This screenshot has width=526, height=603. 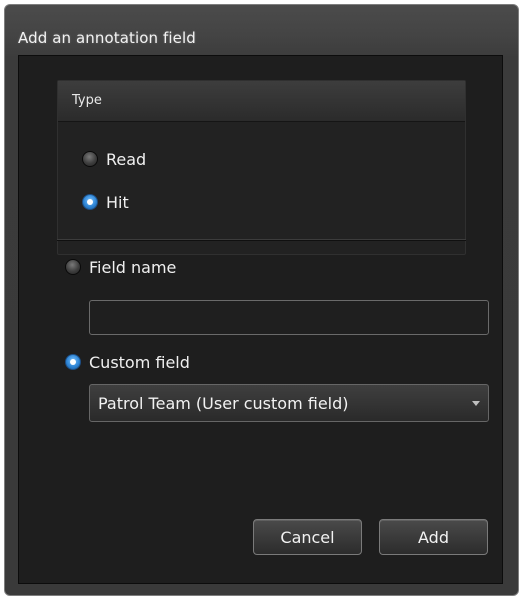 I want to click on group-separator, so click(x=261, y=240).